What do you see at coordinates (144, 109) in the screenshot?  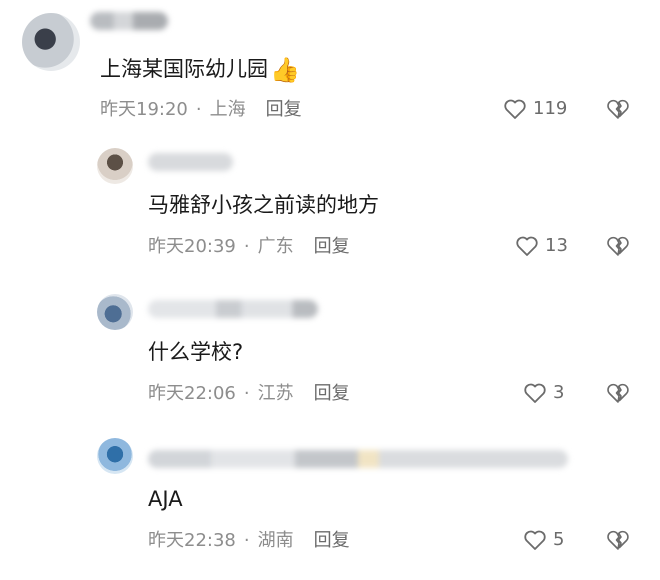 I see `comment-time: 昨天19:20` at bounding box center [144, 109].